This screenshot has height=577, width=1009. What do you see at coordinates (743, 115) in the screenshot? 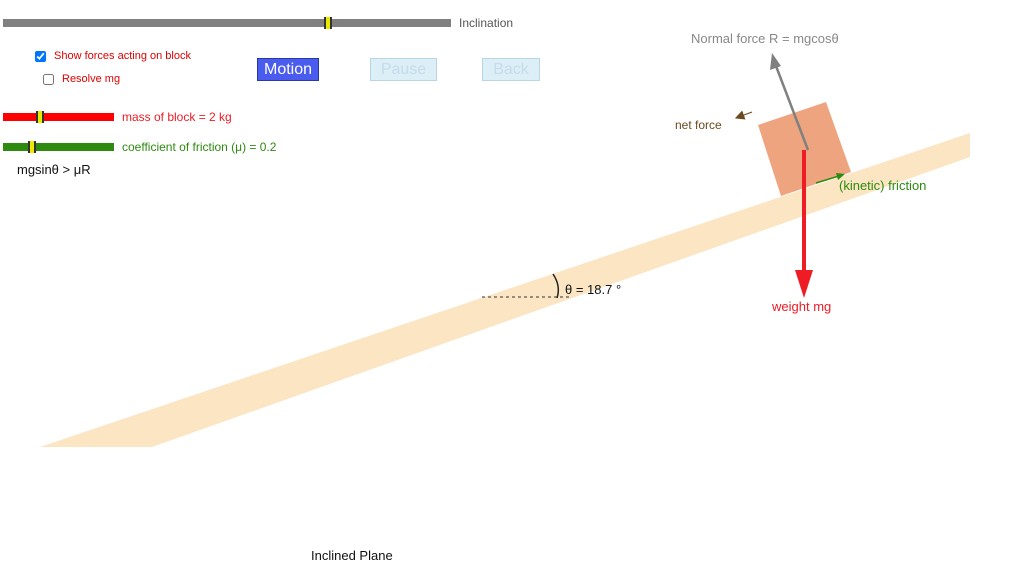
I see `net-force-arrow` at bounding box center [743, 115].